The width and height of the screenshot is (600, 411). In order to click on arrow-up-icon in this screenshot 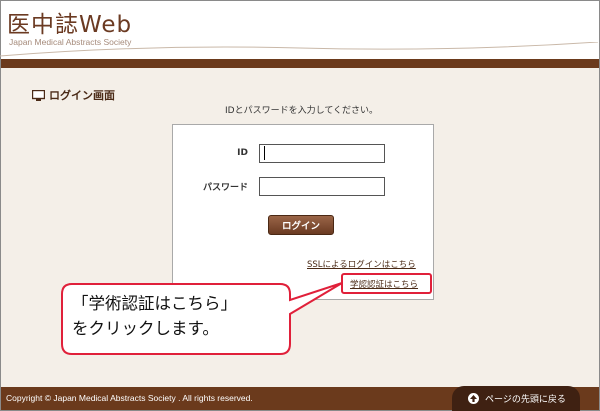, I will do `click(473, 398)`.